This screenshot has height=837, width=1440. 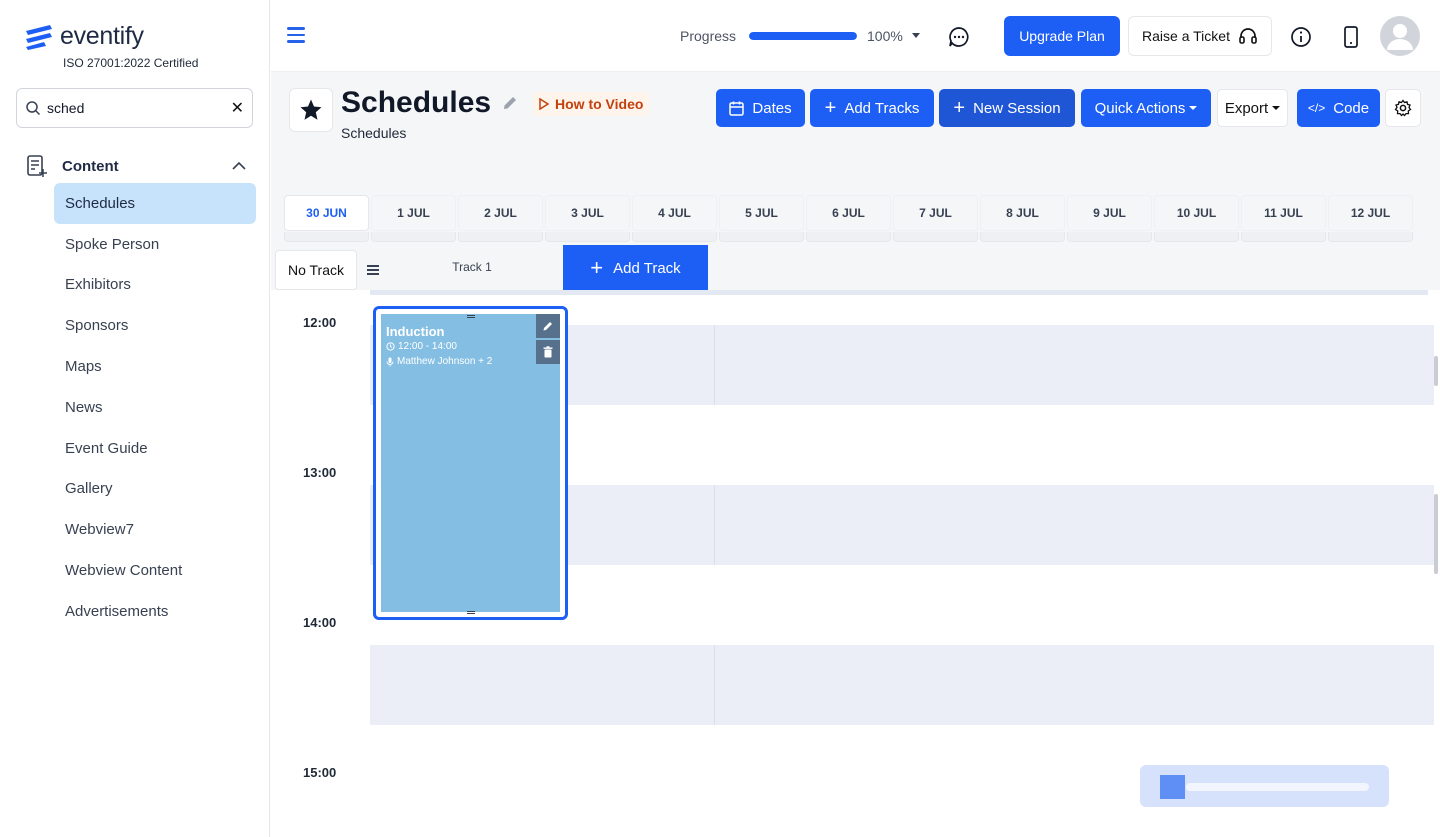 I want to click on page-title: Schedules, so click(x=416, y=102).